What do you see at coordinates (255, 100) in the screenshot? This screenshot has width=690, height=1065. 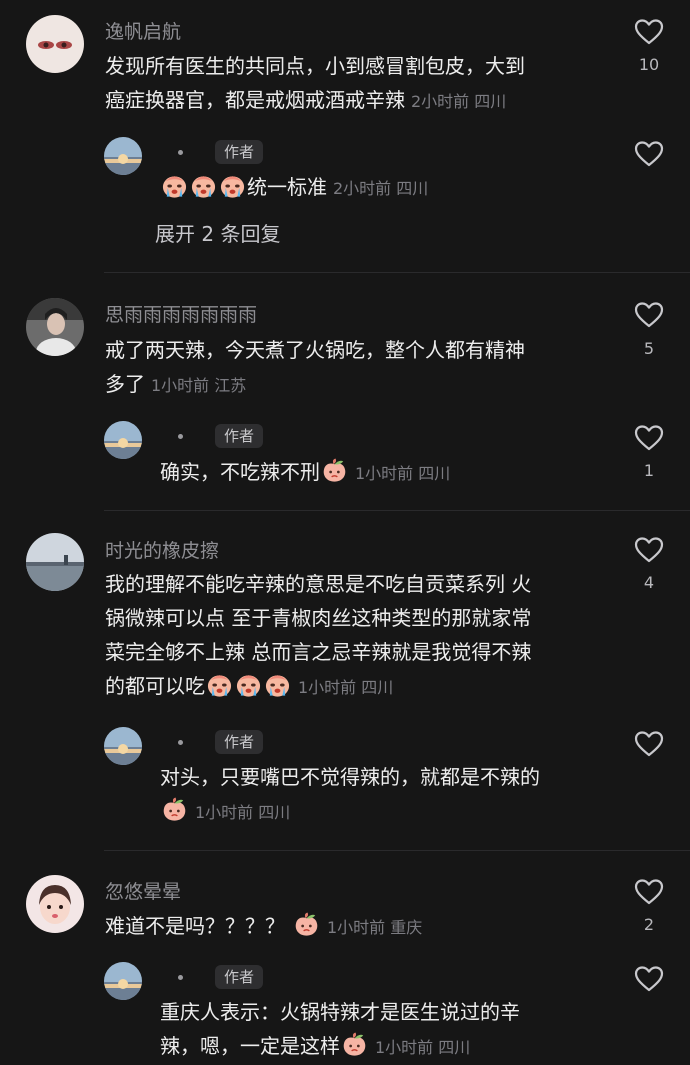 I see `comment-text-line: 癌症换器官，都是戒烟戒酒戒辛辣` at bounding box center [255, 100].